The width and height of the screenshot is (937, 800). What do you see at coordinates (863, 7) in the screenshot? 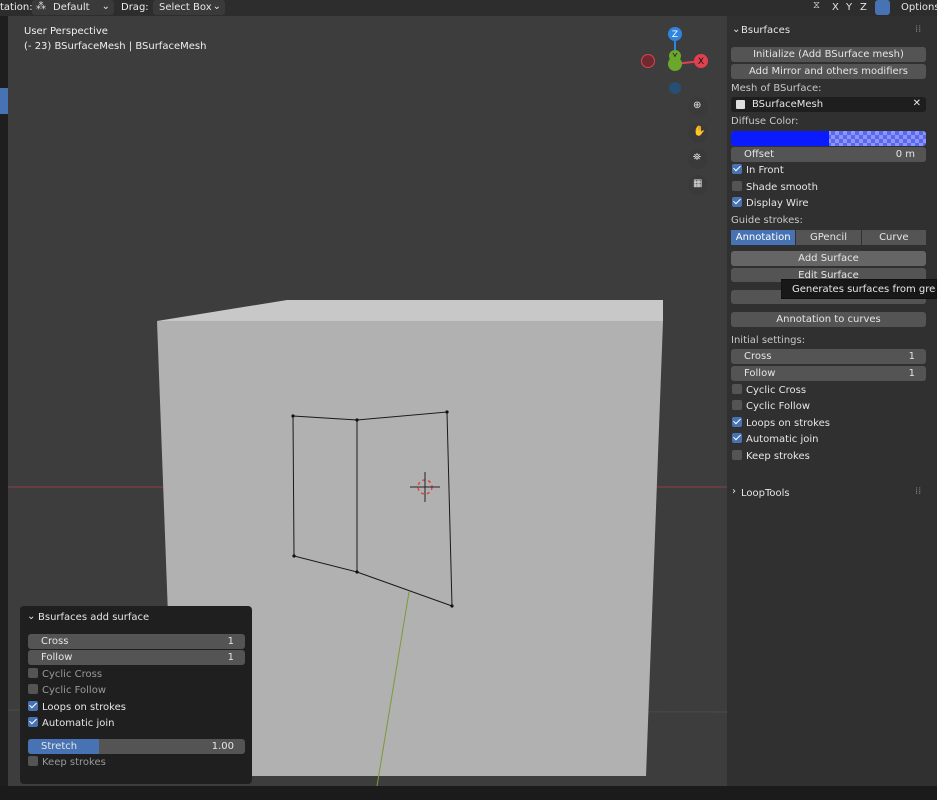
I see `mirror-axis-z: Z` at bounding box center [863, 7].